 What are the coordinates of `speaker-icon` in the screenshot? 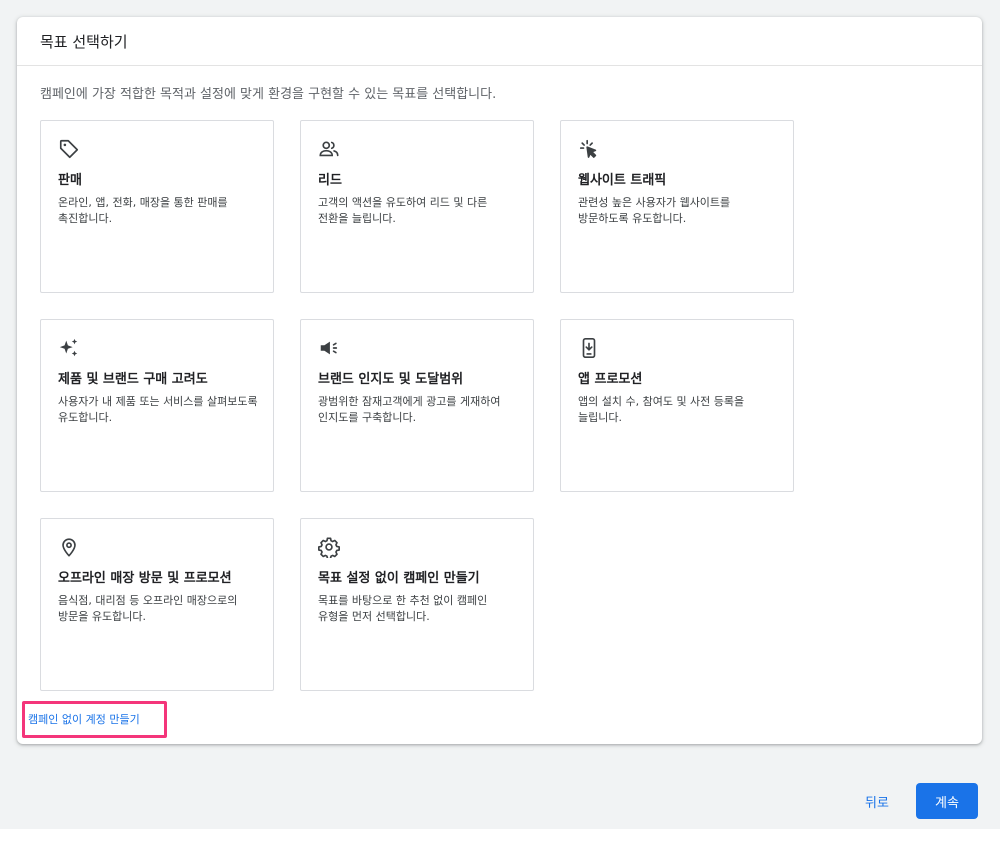 It's located at (329, 348).